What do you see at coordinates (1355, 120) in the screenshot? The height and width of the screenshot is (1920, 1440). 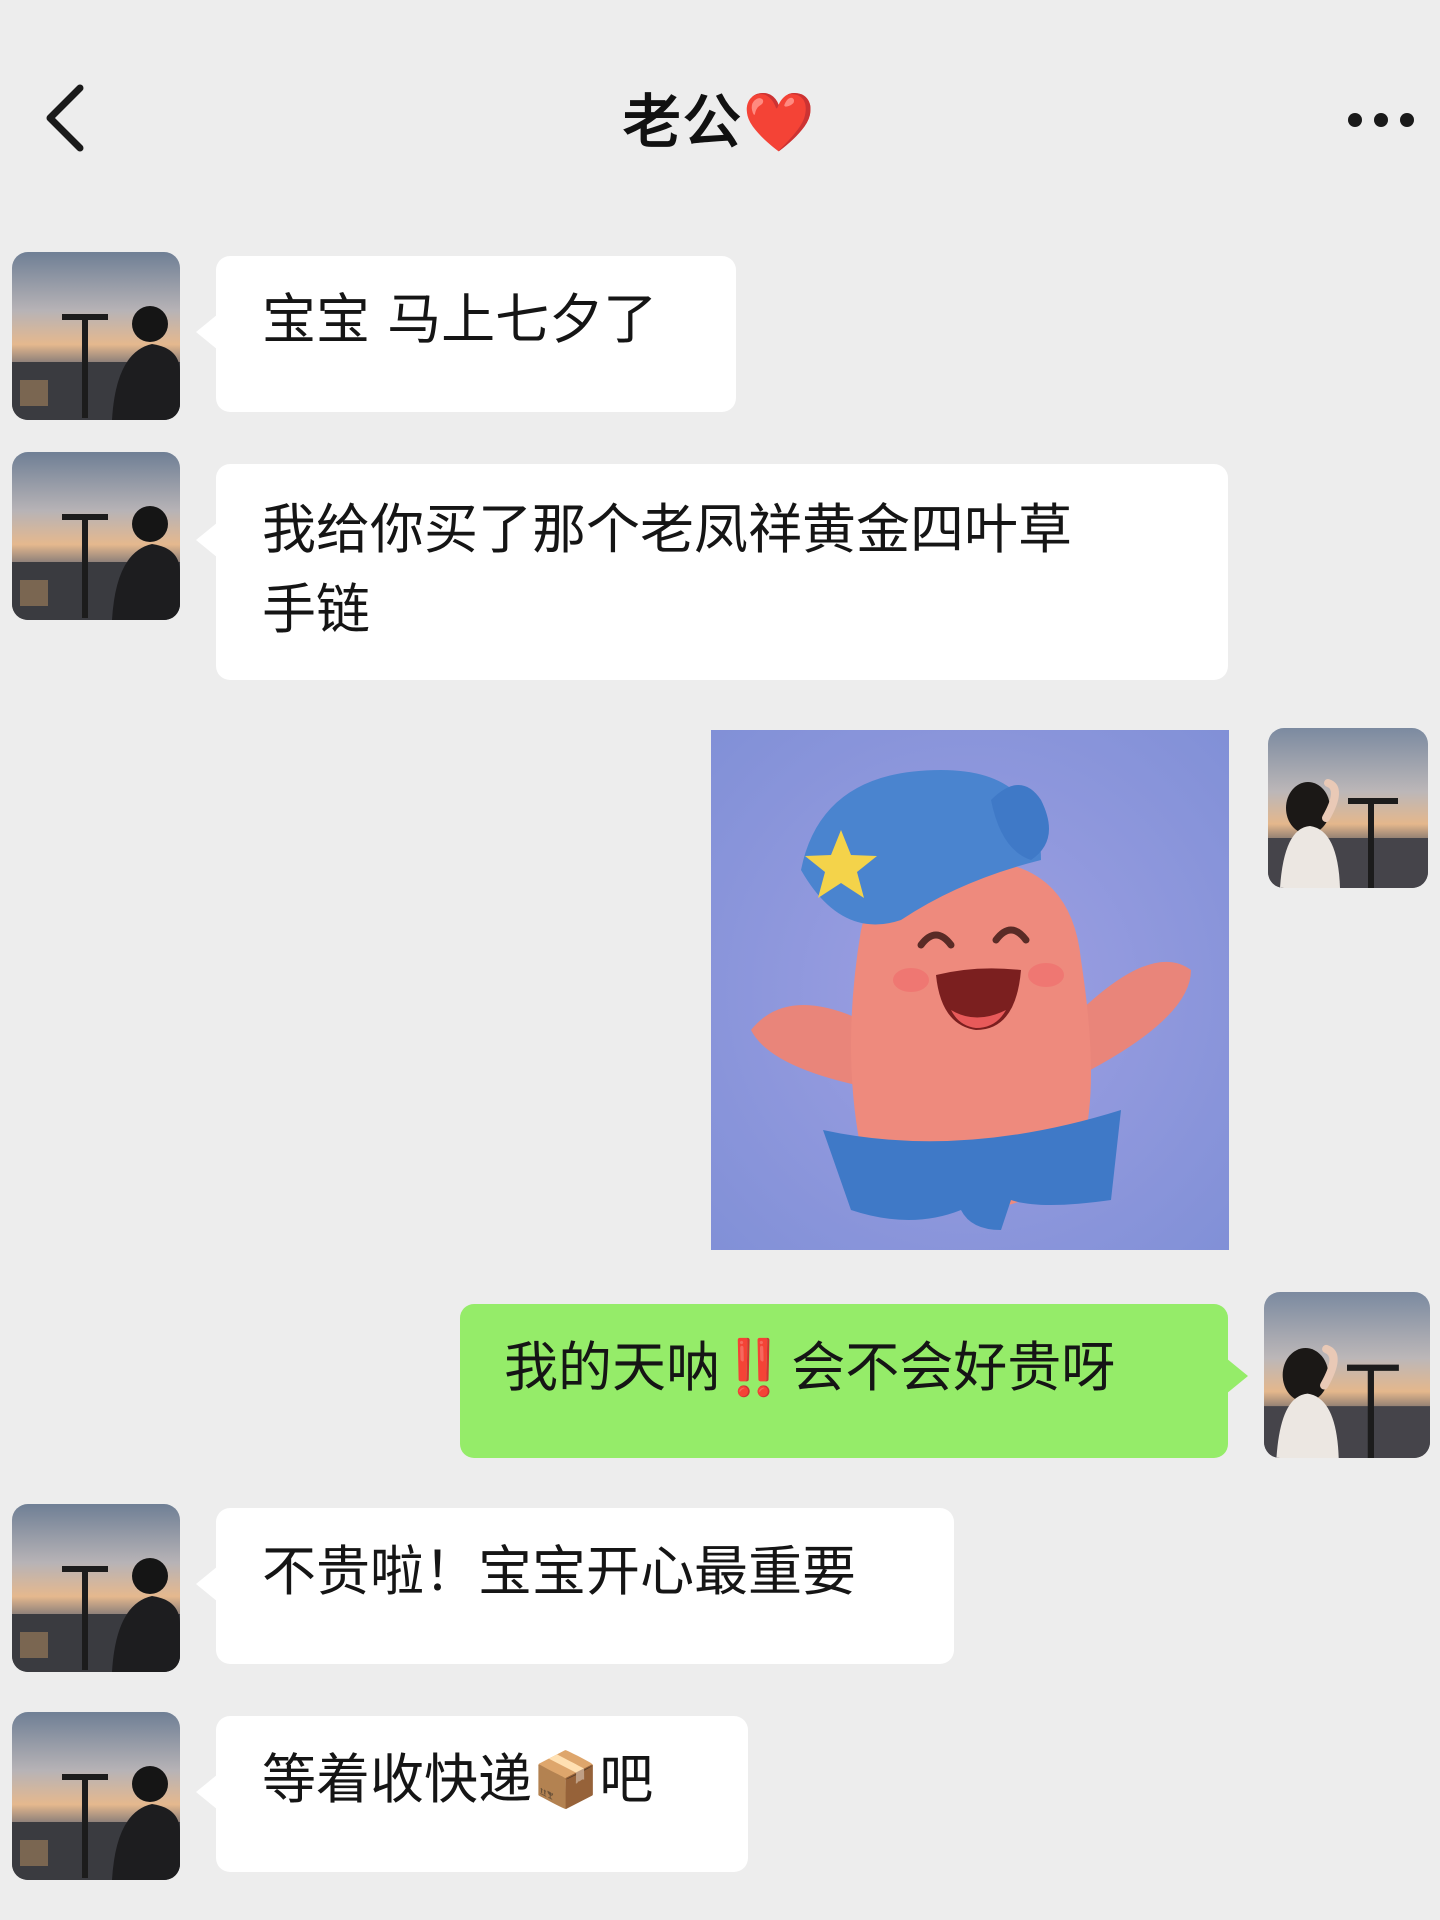 I see `more-dots-icon` at bounding box center [1355, 120].